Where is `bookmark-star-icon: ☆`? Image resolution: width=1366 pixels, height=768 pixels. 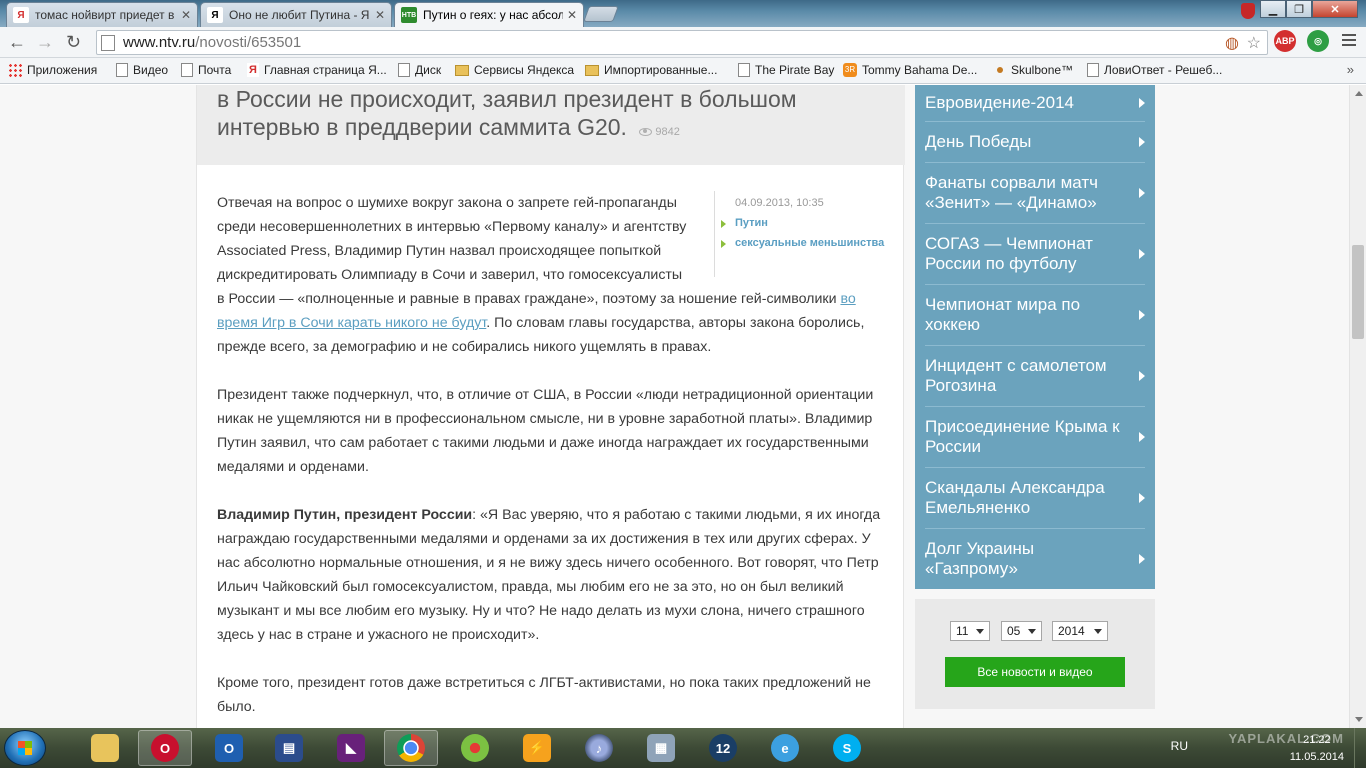
bookmark-star-icon: ☆ is located at coordinates (1254, 43).